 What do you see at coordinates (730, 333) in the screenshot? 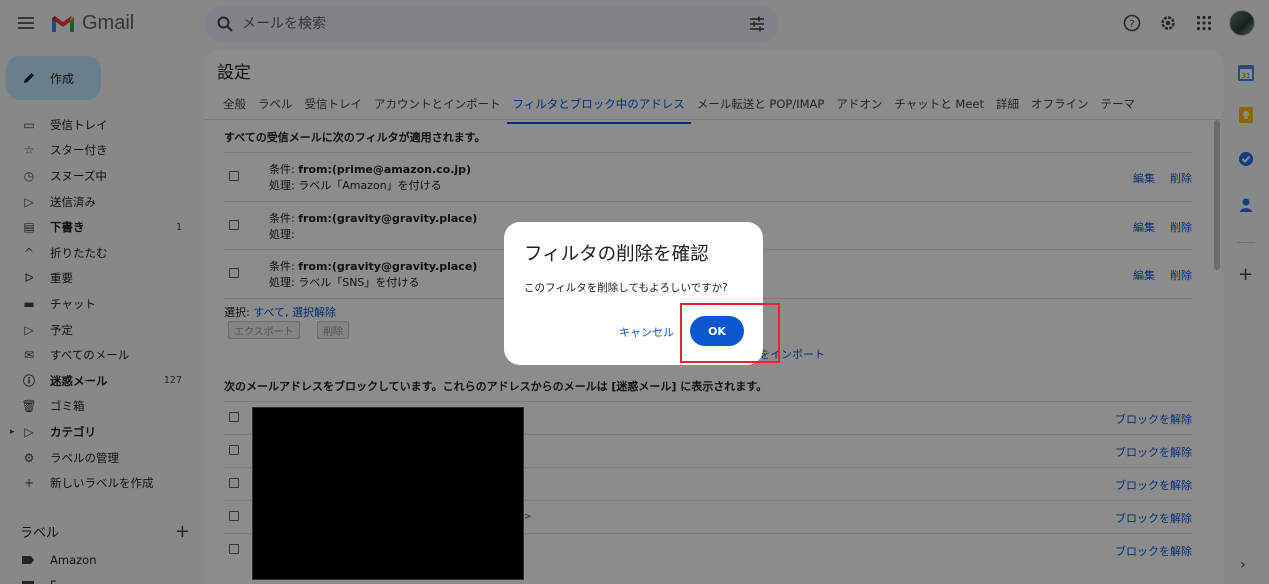
I see `ok-highlight-box` at bounding box center [730, 333].